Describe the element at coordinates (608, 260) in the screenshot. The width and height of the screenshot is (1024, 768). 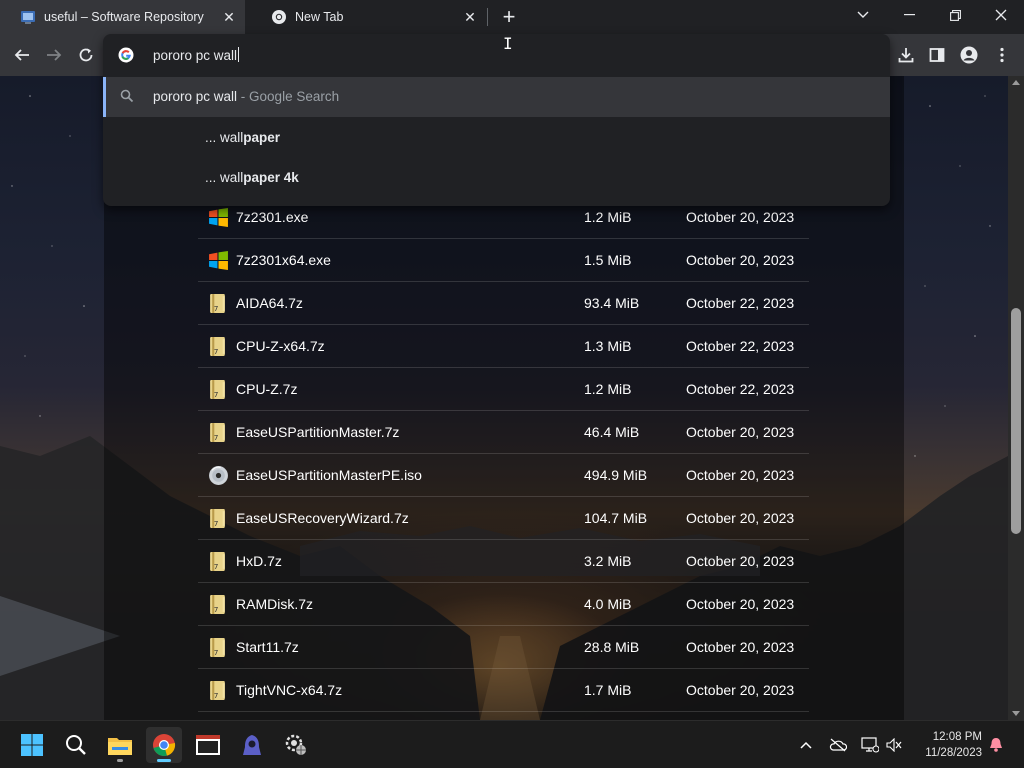
I see `file-size: 1.5 MiB` at that location.